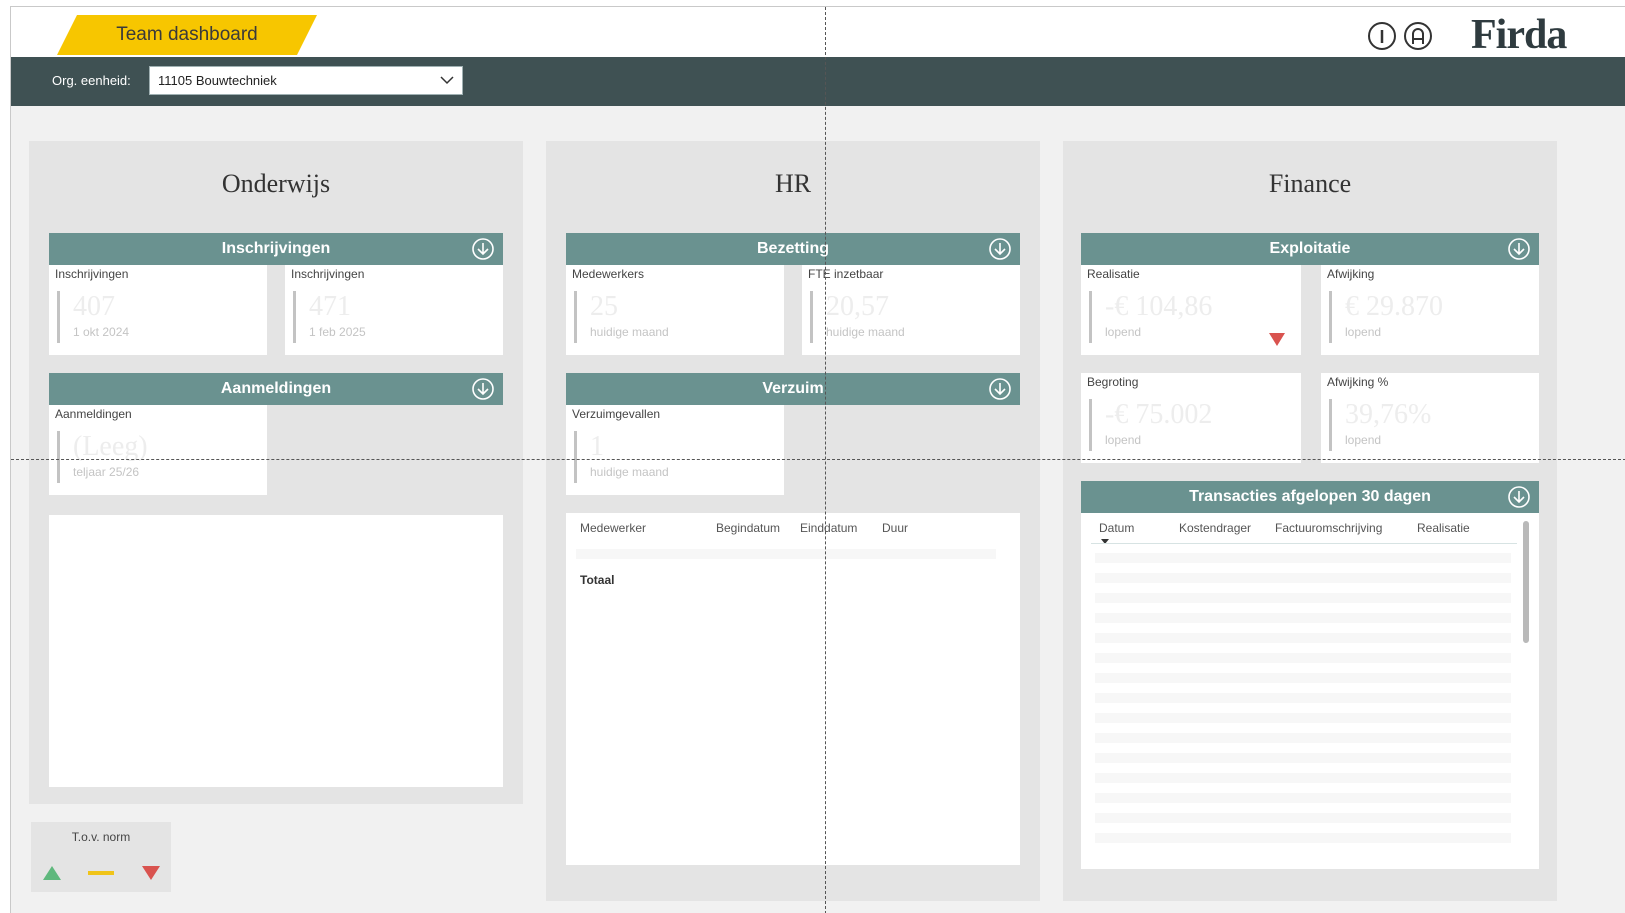  I want to click on vertical-guide-line, so click(825, 460).